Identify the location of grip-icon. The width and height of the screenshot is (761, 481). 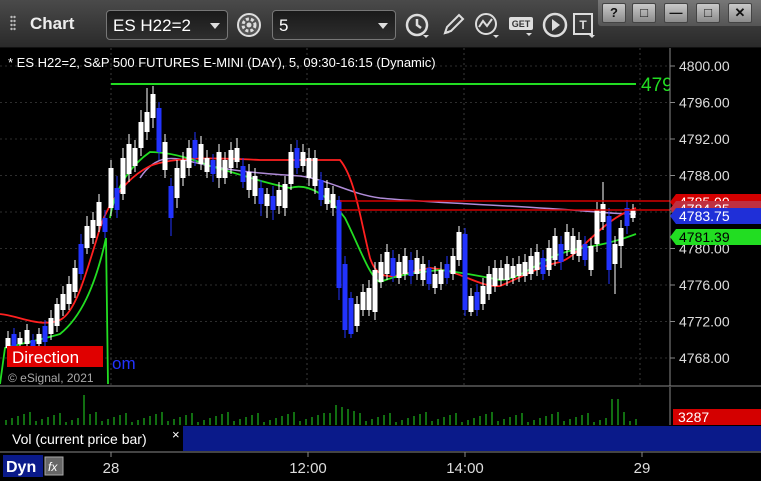
(13, 23).